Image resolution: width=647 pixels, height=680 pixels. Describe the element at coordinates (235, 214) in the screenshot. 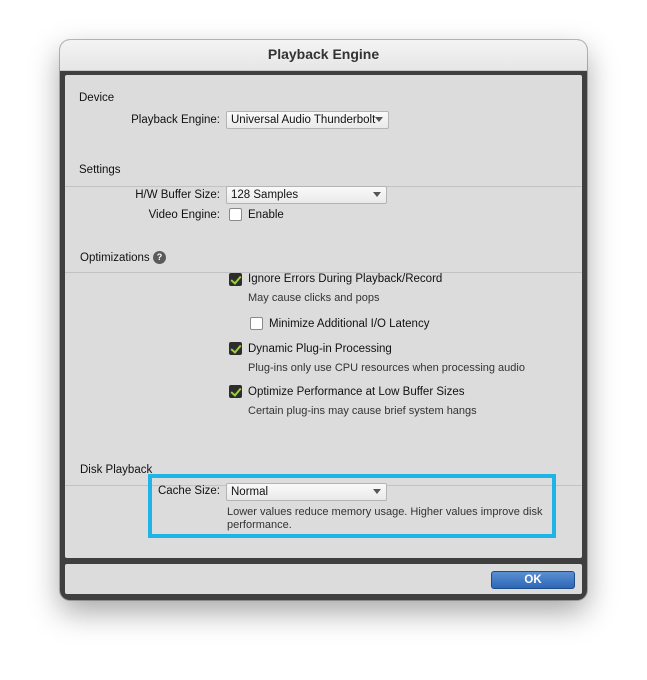

I see `video-engine-checkbox` at that location.